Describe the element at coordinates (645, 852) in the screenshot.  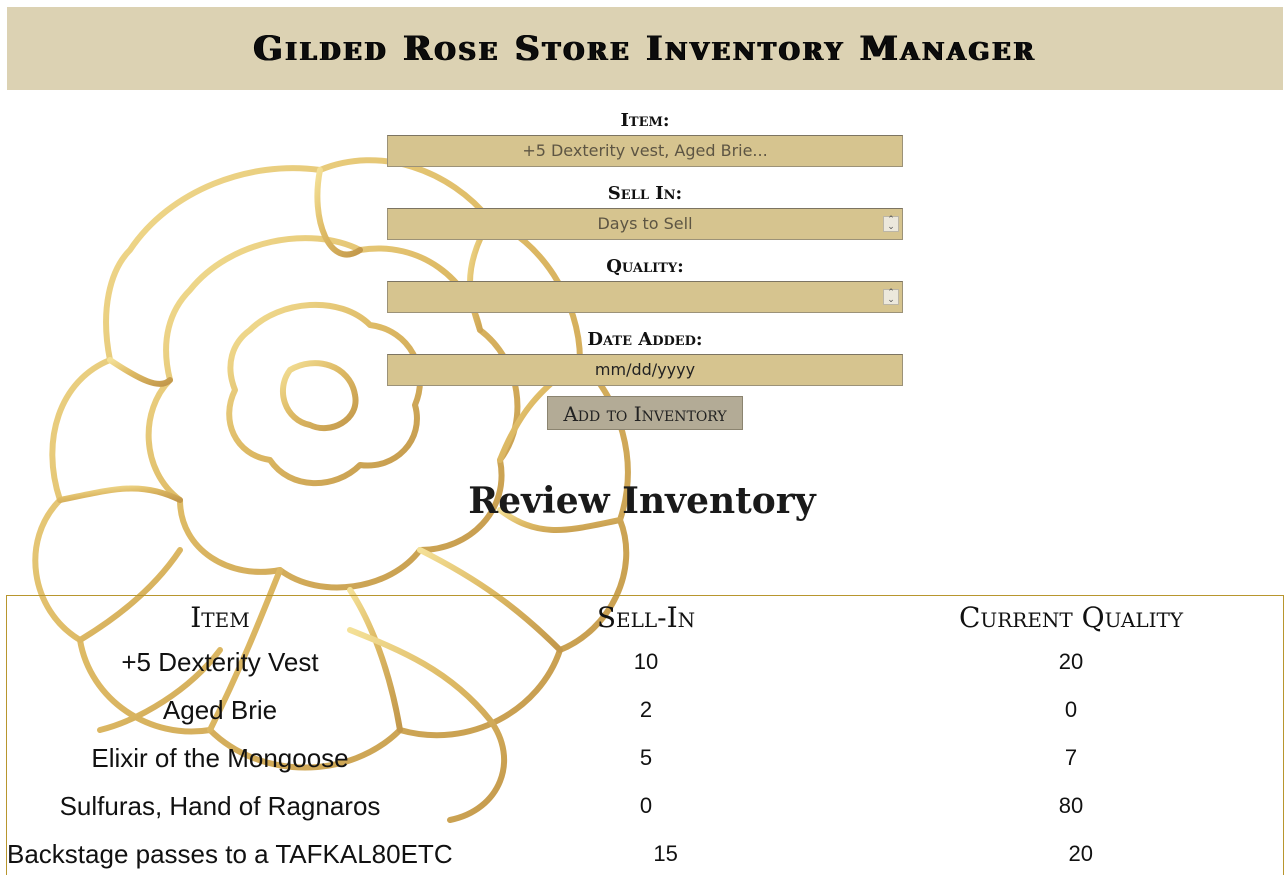
I see `table-row: Backstage passes to a TAFKAL80ETC 15 20` at that location.